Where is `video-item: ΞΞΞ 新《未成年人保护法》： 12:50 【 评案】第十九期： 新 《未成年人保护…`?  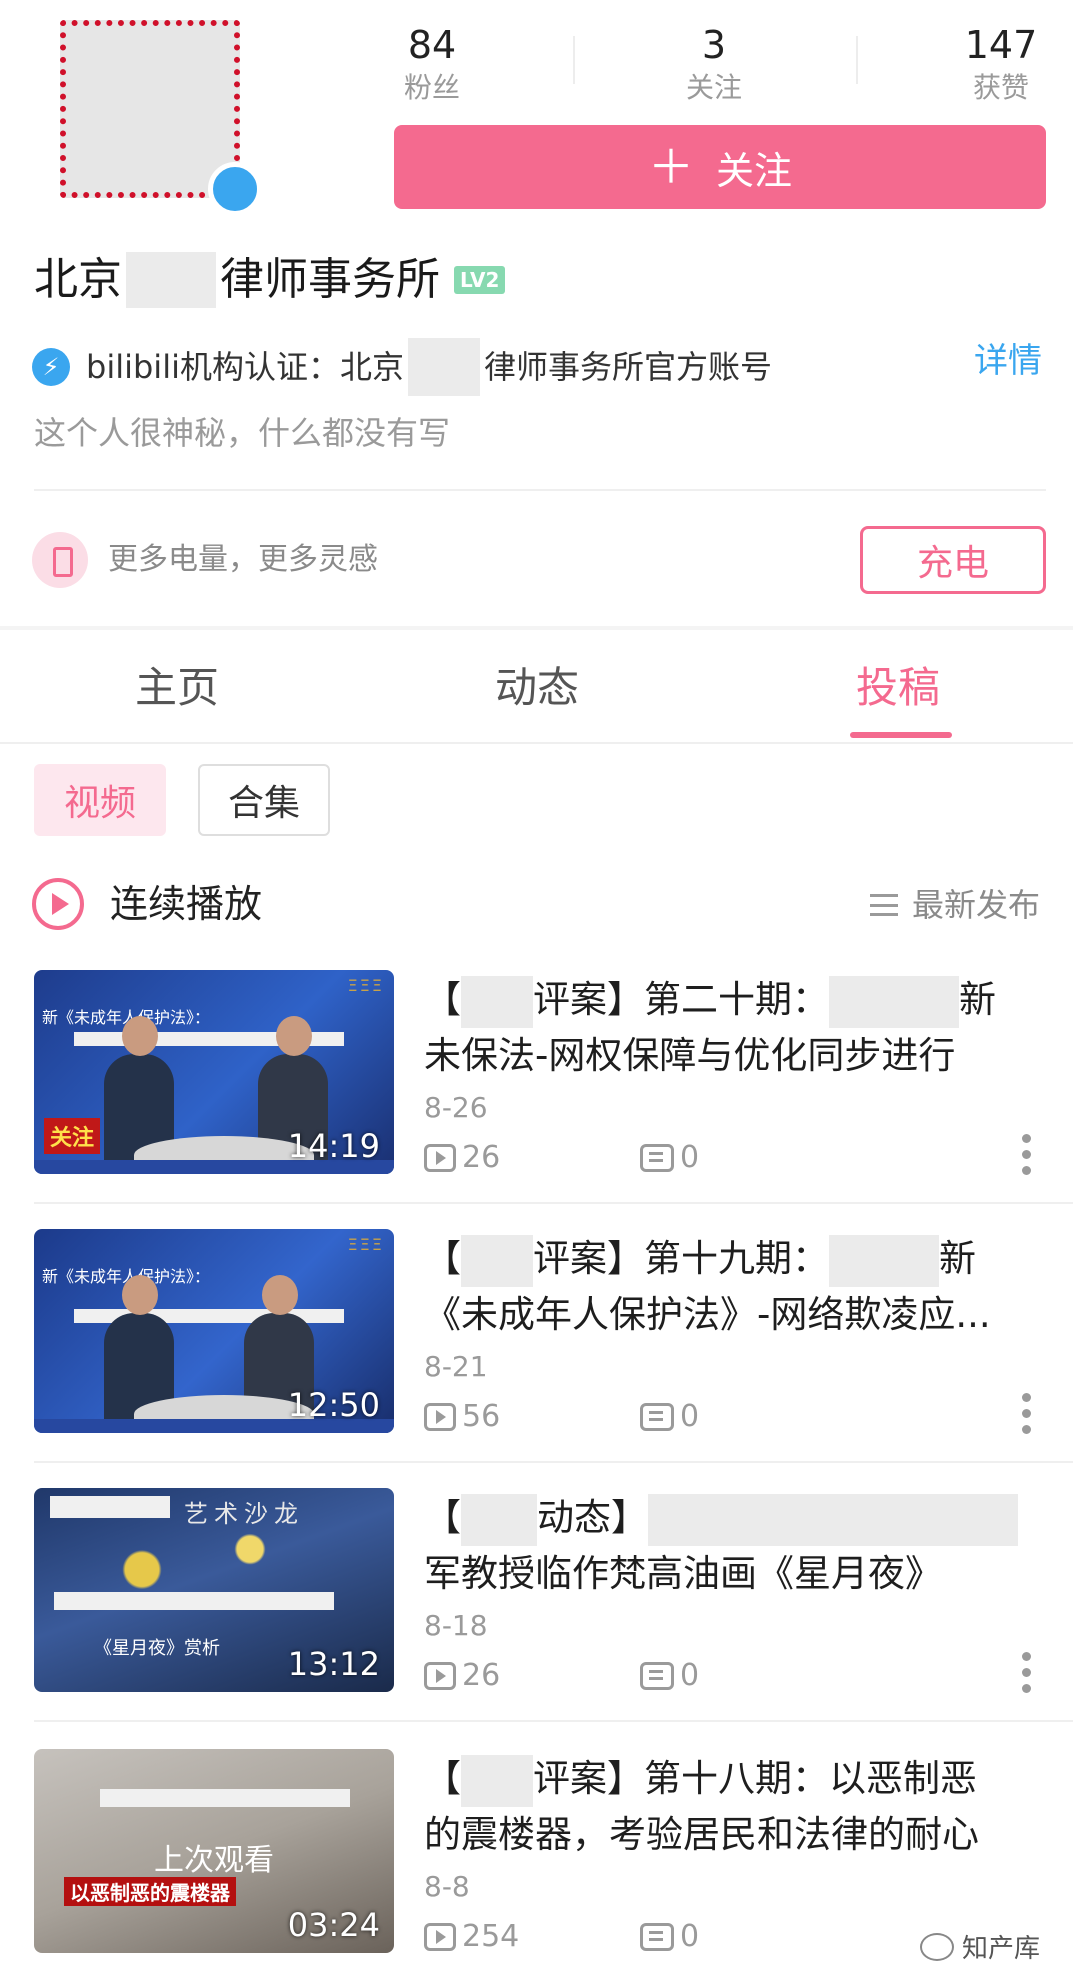 video-item: ΞΞΞ 新《未成年人保护法》： 12:50 【 评案】第十九期： 新 《未成年人保护… is located at coordinates (536, 1358).